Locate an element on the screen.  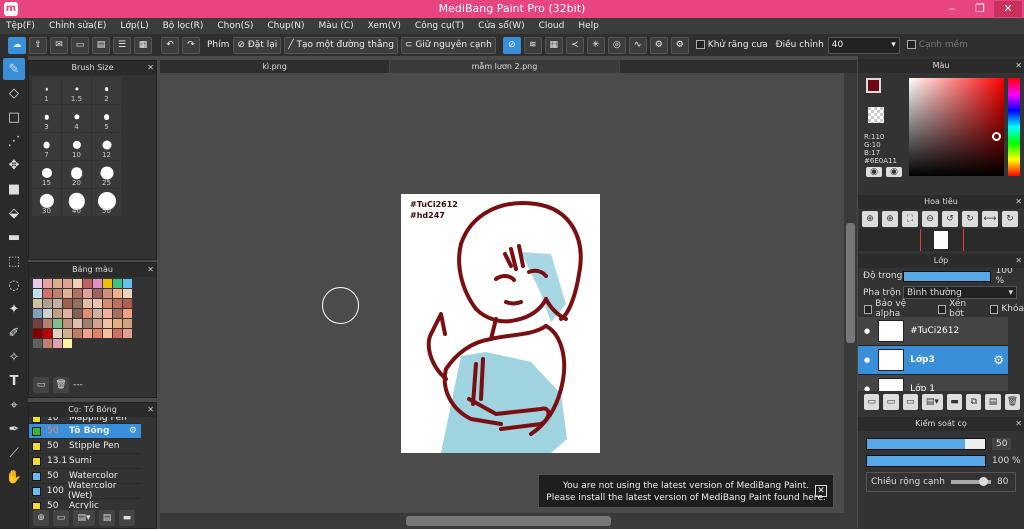
brush-size-cell: 2 is located at coordinates (106, 90).